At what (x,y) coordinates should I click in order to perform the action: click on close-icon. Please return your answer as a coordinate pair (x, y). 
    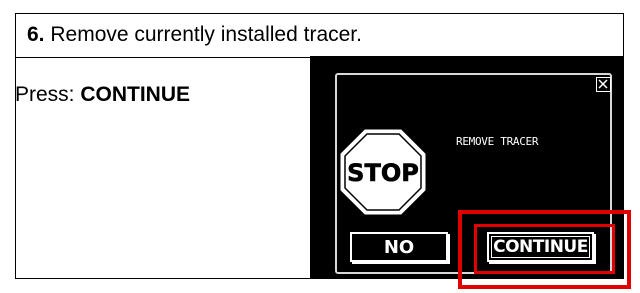
    Looking at the image, I should click on (603, 84).